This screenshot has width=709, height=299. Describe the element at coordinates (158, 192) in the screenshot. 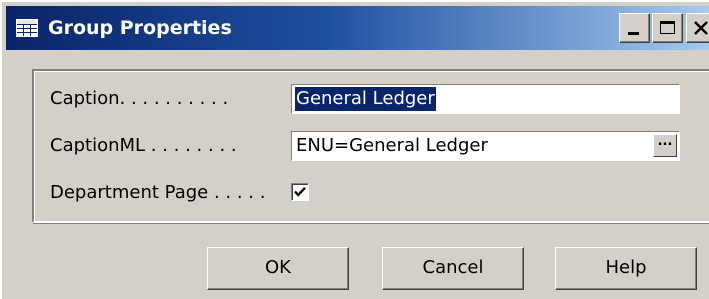

I see `department-page-label: Department Page . . . . .` at that location.